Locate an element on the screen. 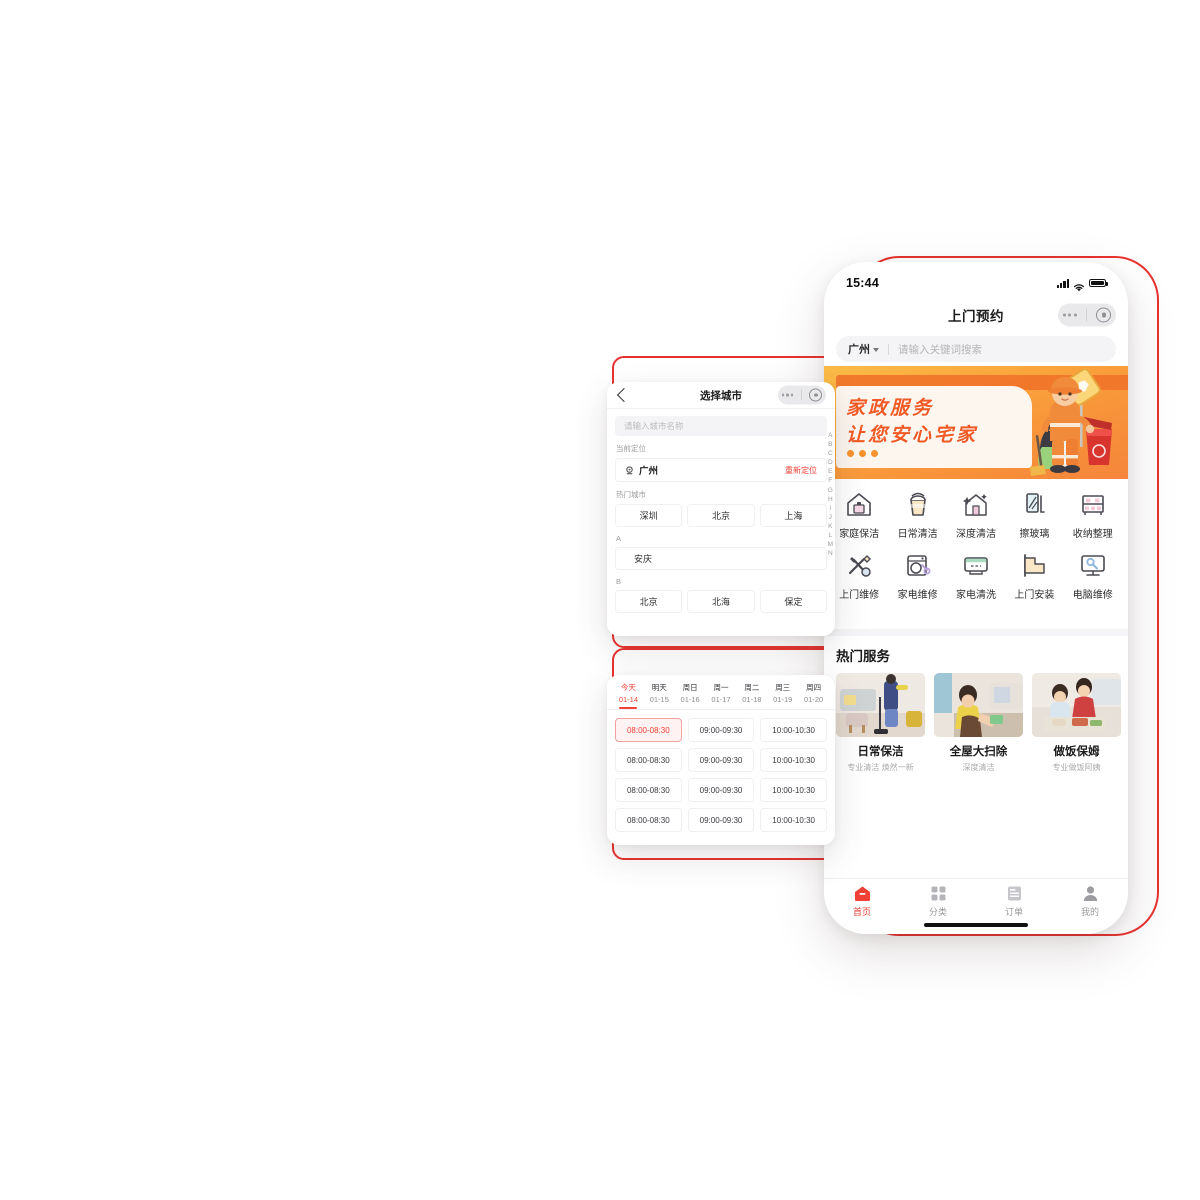 This screenshot has width=1200, height=1200. date-tab-6: 周四 01-20 is located at coordinates (813, 695).